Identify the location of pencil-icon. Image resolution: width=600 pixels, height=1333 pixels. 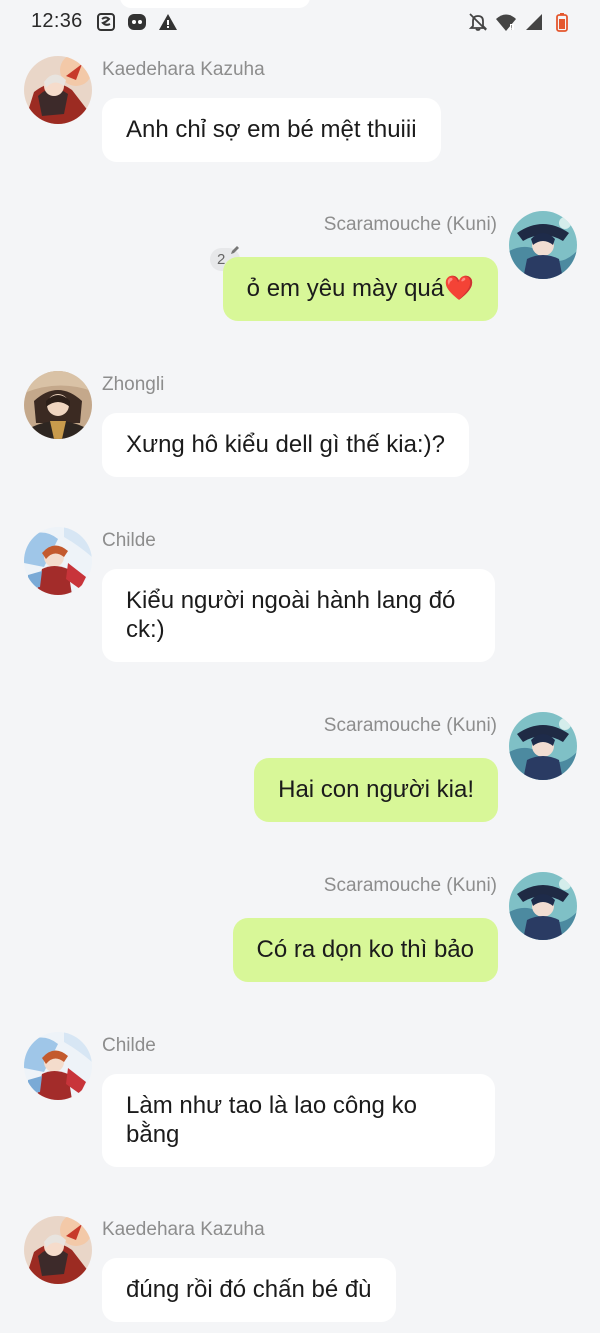
(235, 250).